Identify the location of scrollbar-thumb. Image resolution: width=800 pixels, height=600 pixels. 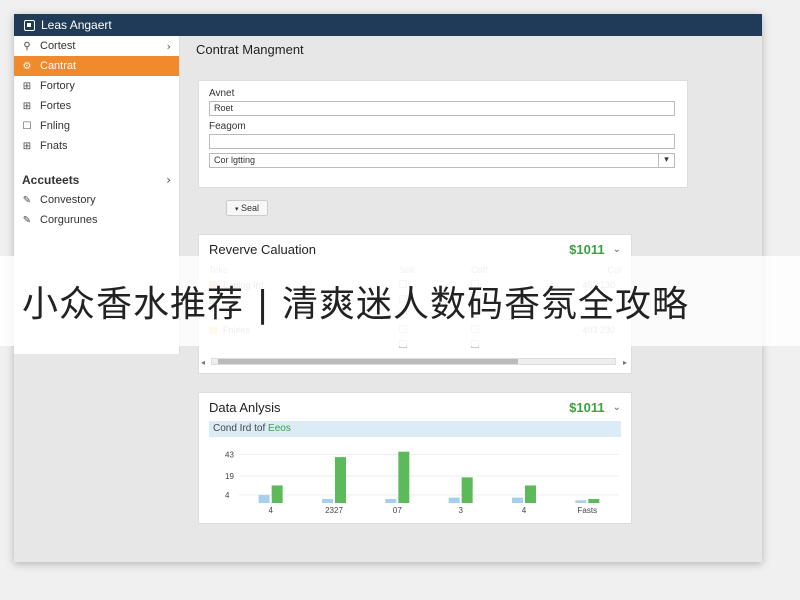
(368, 361).